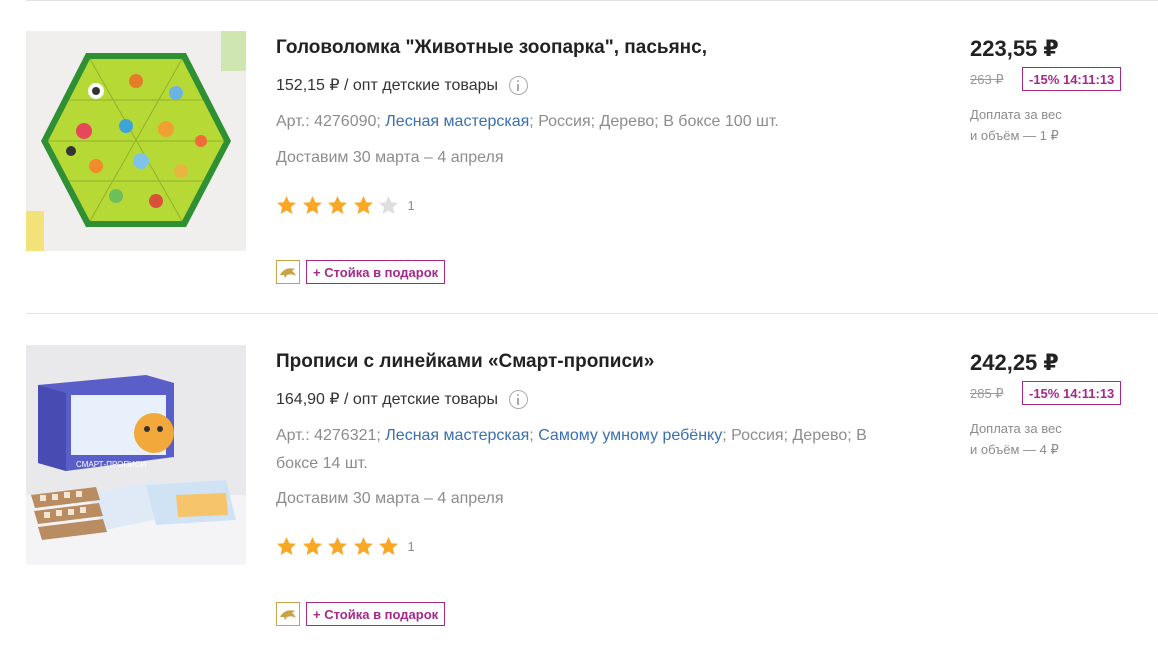 Image resolution: width=1158 pixels, height=654 pixels. I want to click on copybook-image: СМАРТ-ПРОПИСИ, so click(136, 455).